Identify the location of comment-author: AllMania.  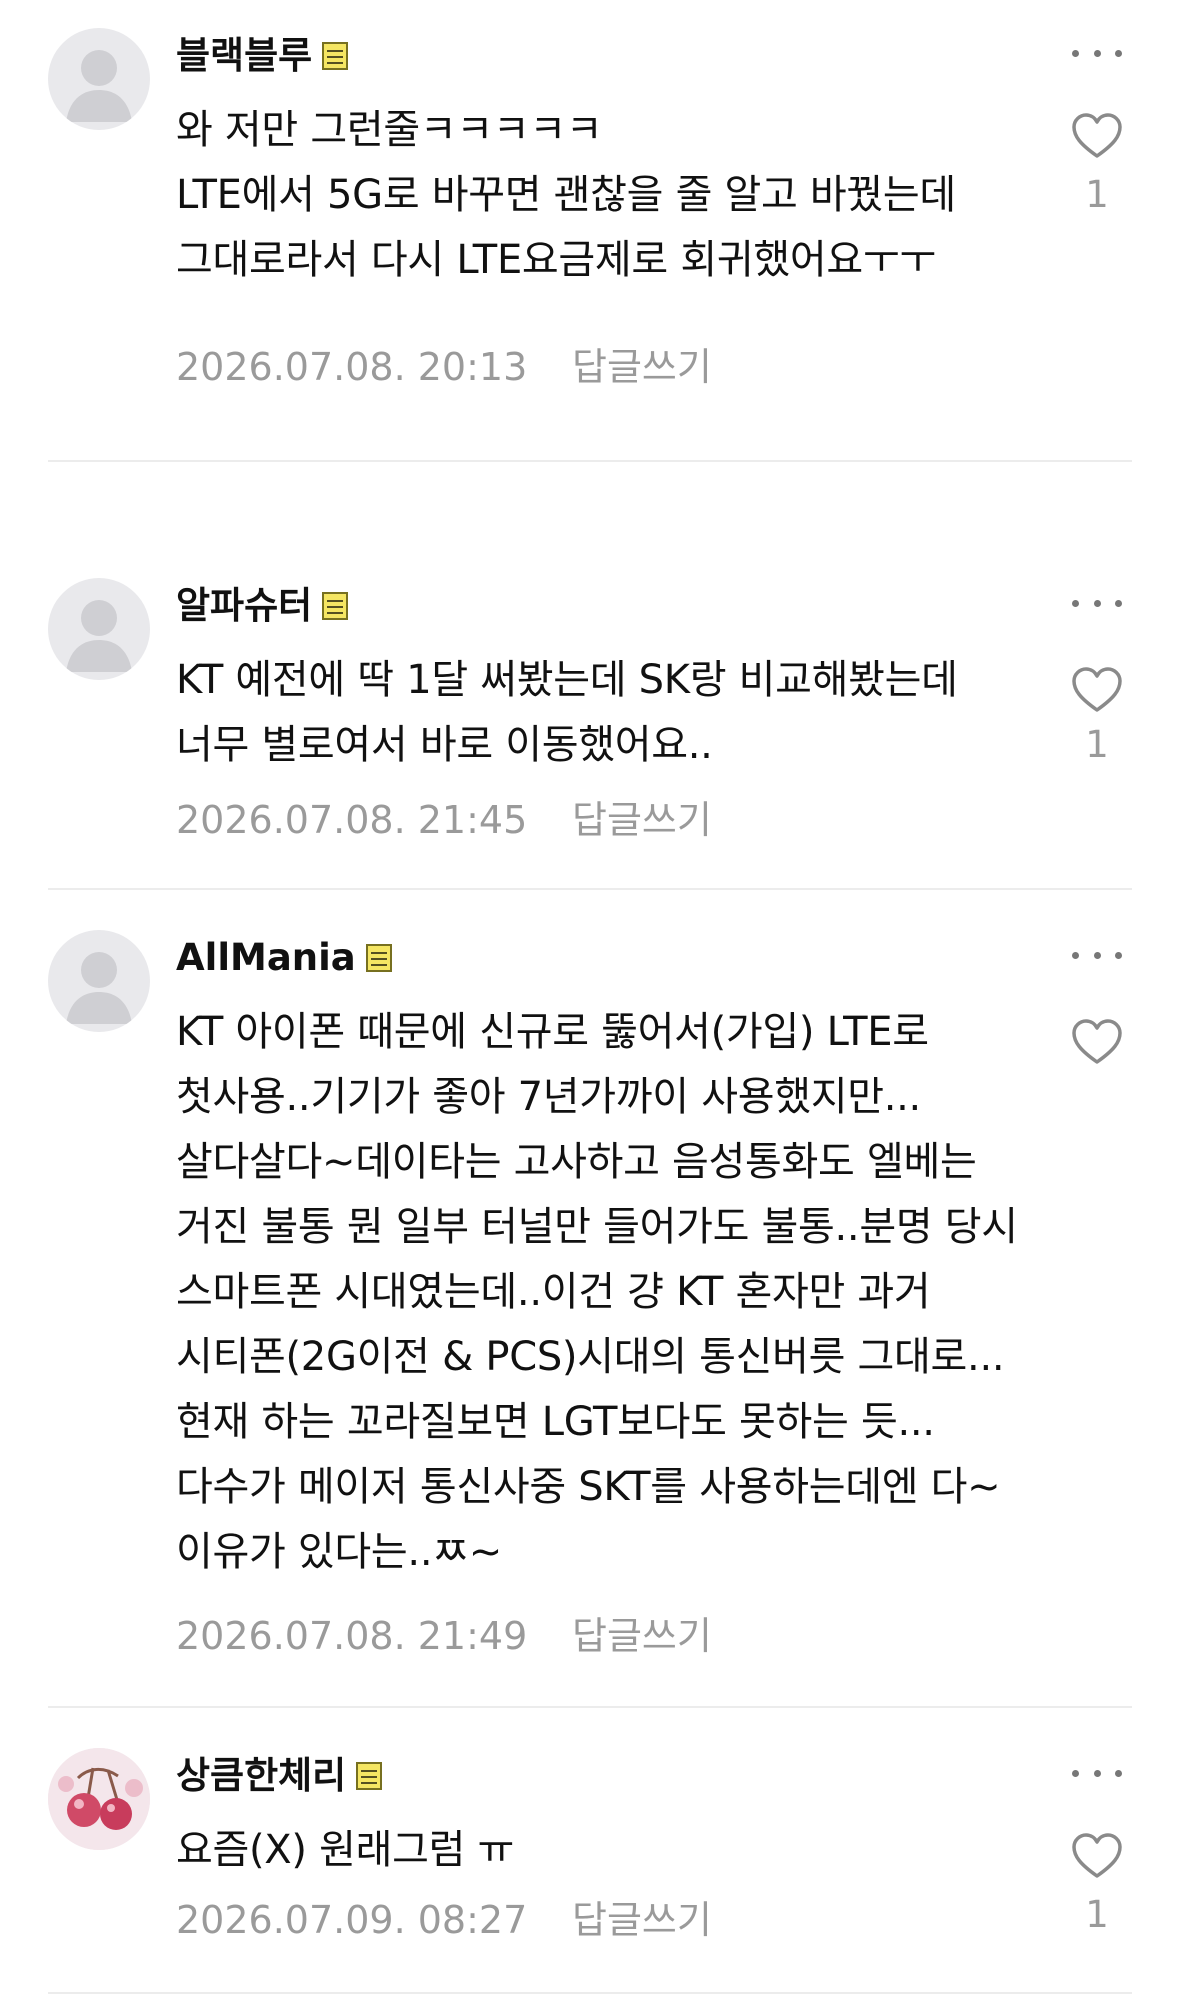
(284, 958).